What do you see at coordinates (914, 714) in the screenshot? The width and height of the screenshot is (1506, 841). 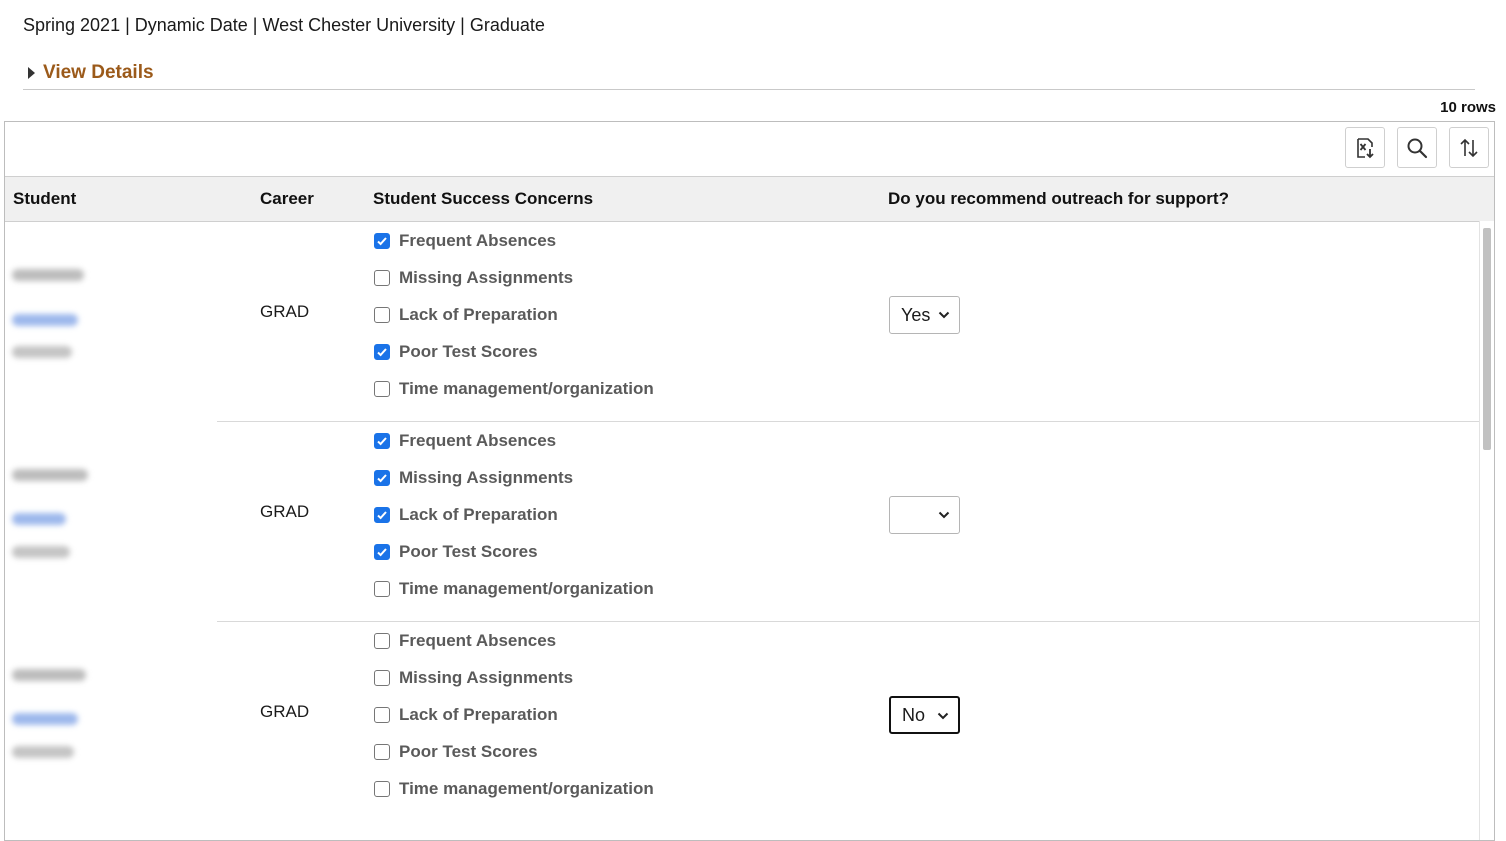 I see `outreach-selected-value: No` at bounding box center [914, 714].